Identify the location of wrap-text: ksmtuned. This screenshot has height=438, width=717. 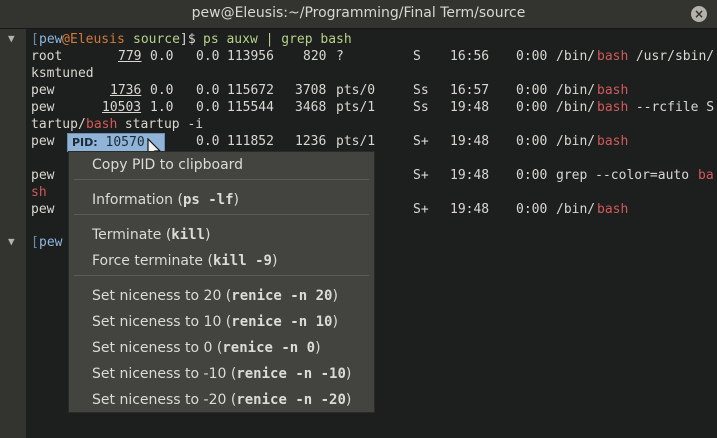
(62, 73).